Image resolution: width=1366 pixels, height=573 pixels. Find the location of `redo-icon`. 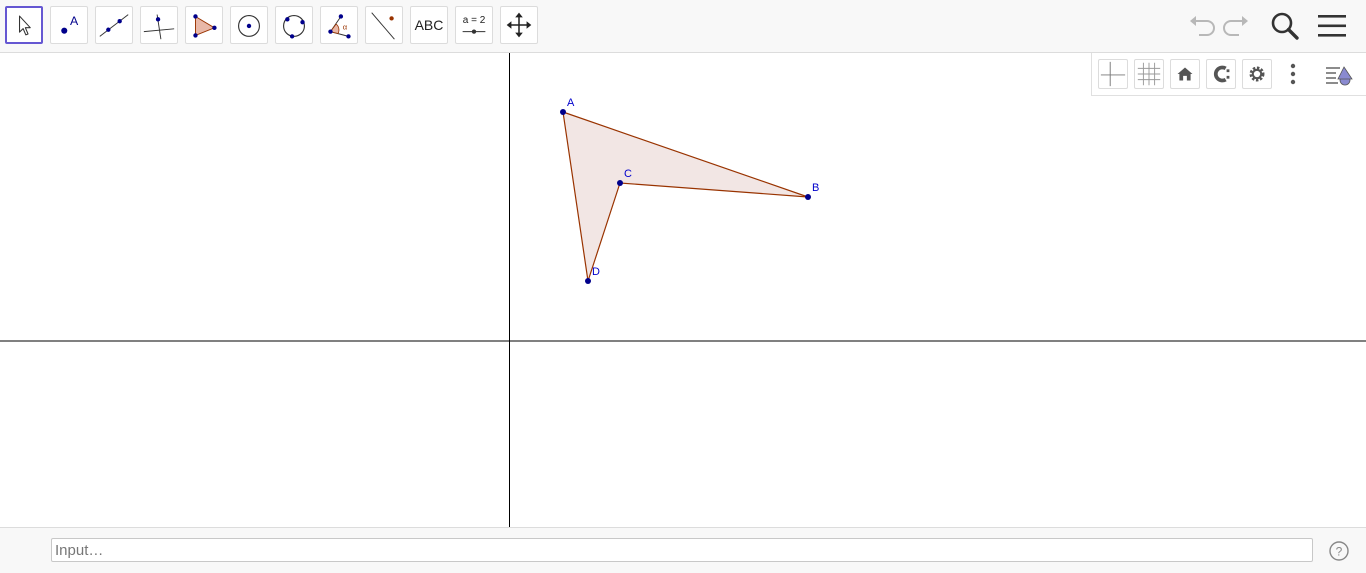

redo-icon is located at coordinates (1235, 26).